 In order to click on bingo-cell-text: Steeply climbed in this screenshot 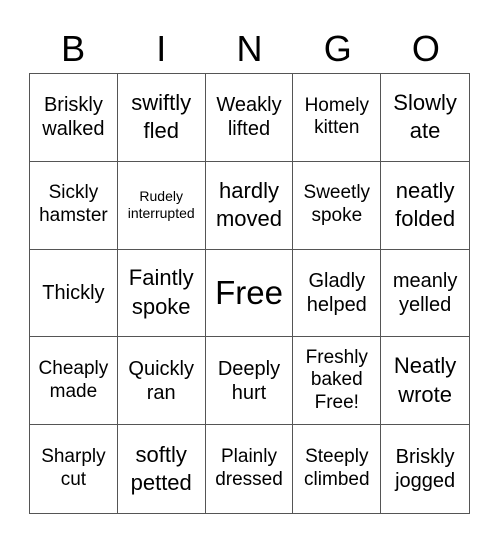, I will do `click(337, 468)`.